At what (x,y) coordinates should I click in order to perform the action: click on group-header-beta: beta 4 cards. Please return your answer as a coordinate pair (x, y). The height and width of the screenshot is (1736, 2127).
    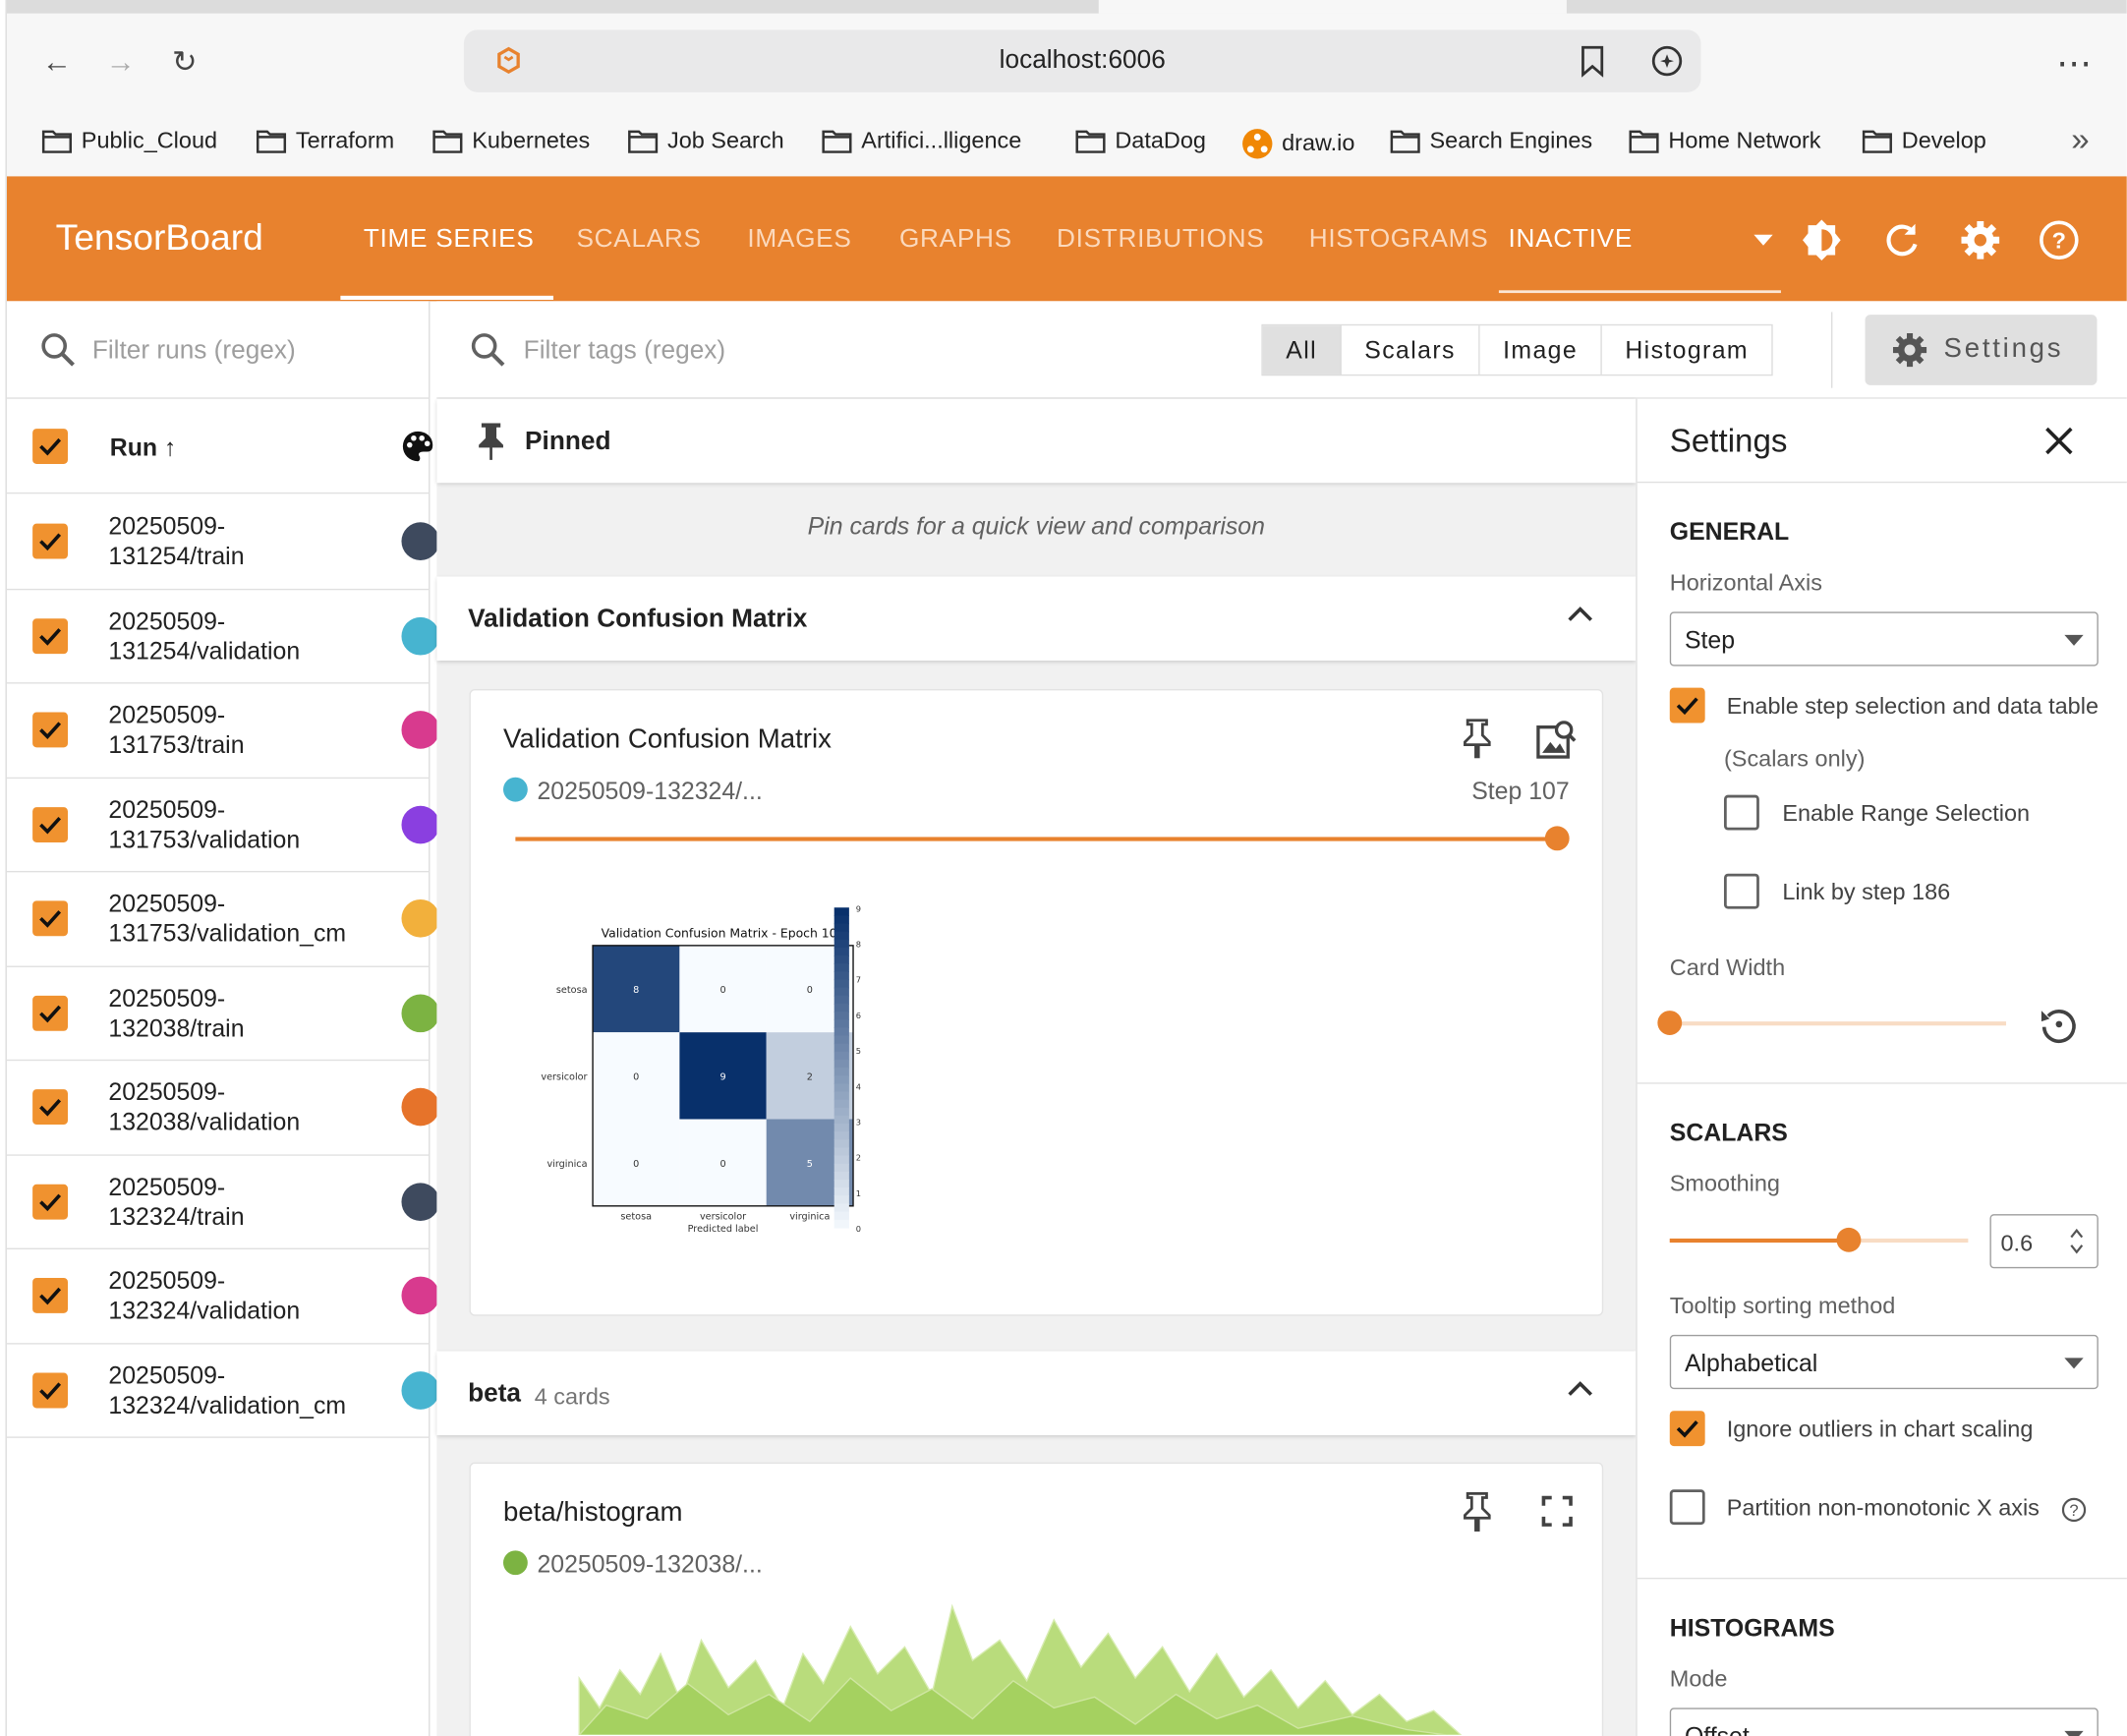
    Looking at the image, I should click on (1036, 1393).